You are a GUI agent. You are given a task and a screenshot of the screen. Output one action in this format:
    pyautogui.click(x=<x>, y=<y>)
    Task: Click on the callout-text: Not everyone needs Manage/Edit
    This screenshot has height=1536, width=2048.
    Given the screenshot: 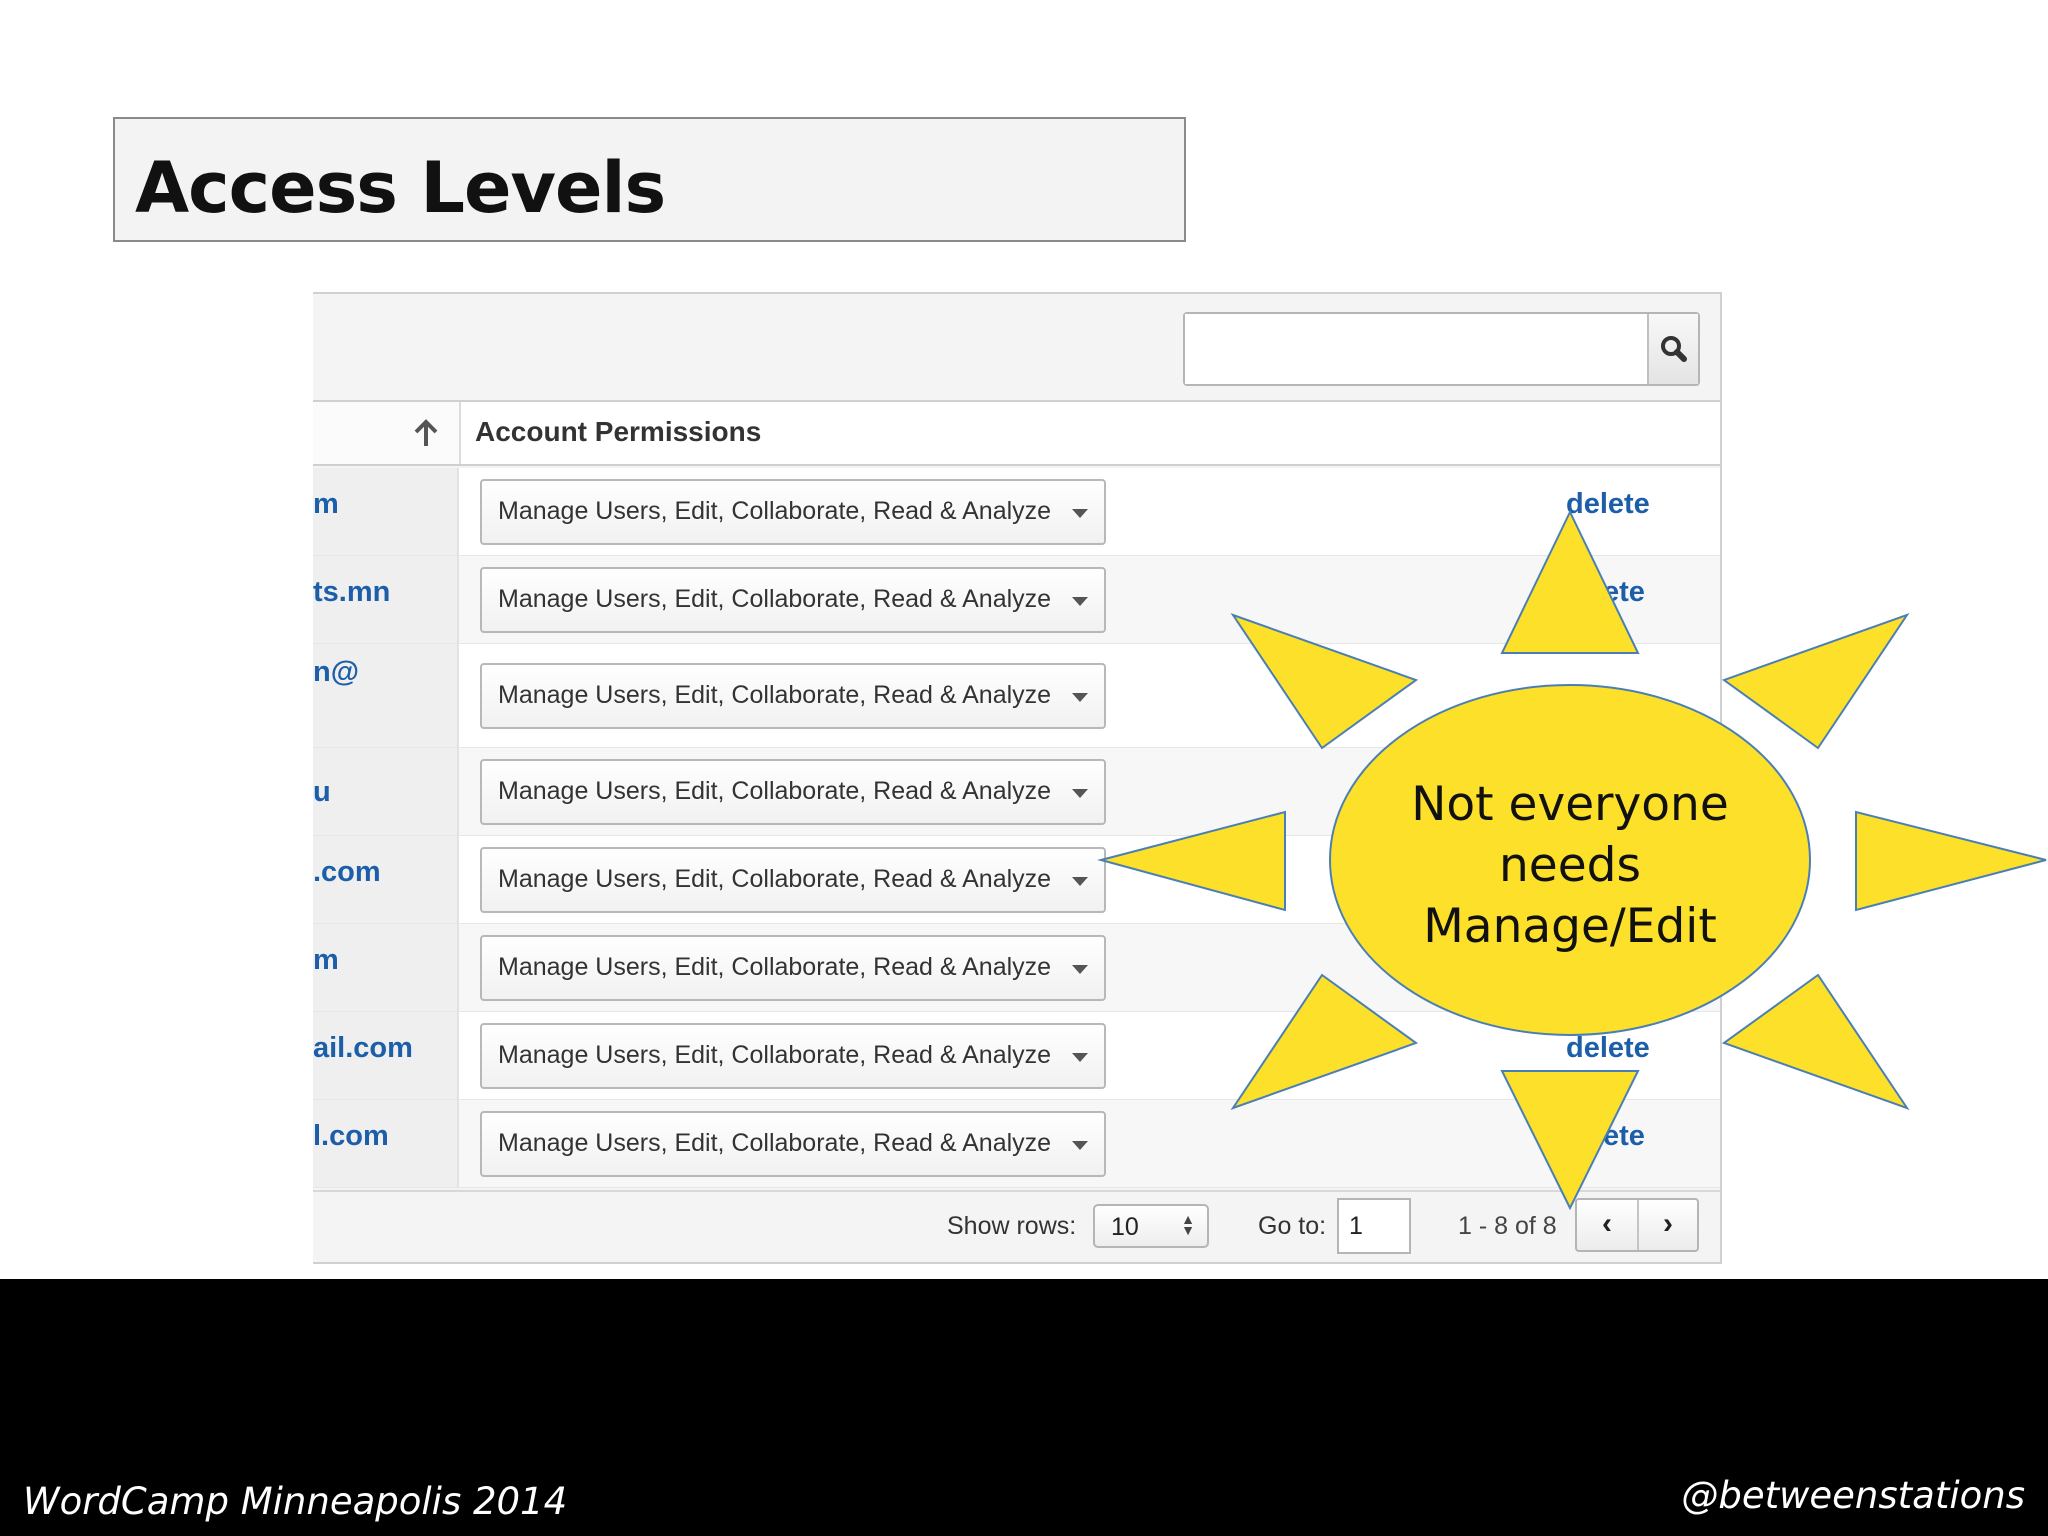 What is the action you would take?
    pyautogui.click(x=1570, y=865)
    